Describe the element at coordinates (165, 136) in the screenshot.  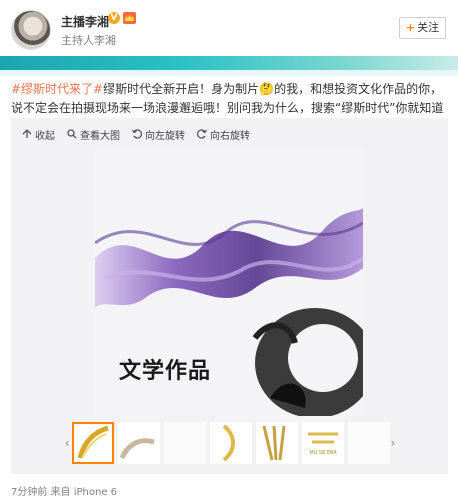
I see `rotate-left-label: 向左旋转` at that location.